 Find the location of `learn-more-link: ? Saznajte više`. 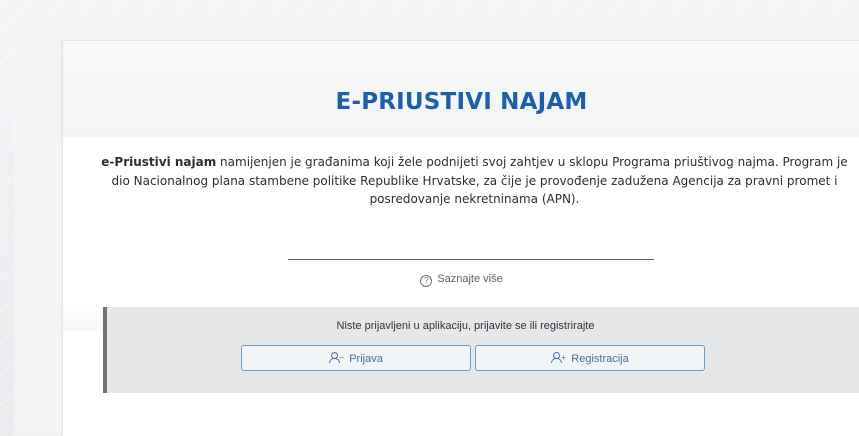

learn-more-link: ? Saznajte više is located at coordinates (461, 280).